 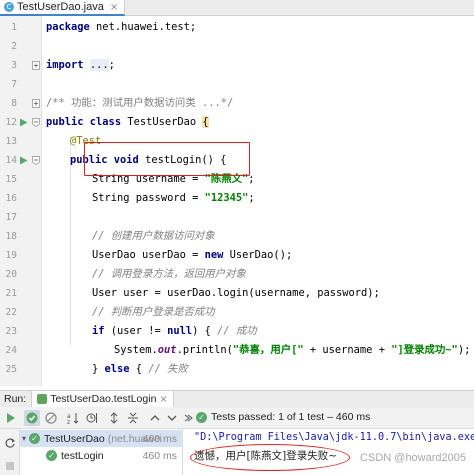 What do you see at coordinates (155, 418) in the screenshot?
I see `previous-failed-icon` at bounding box center [155, 418].